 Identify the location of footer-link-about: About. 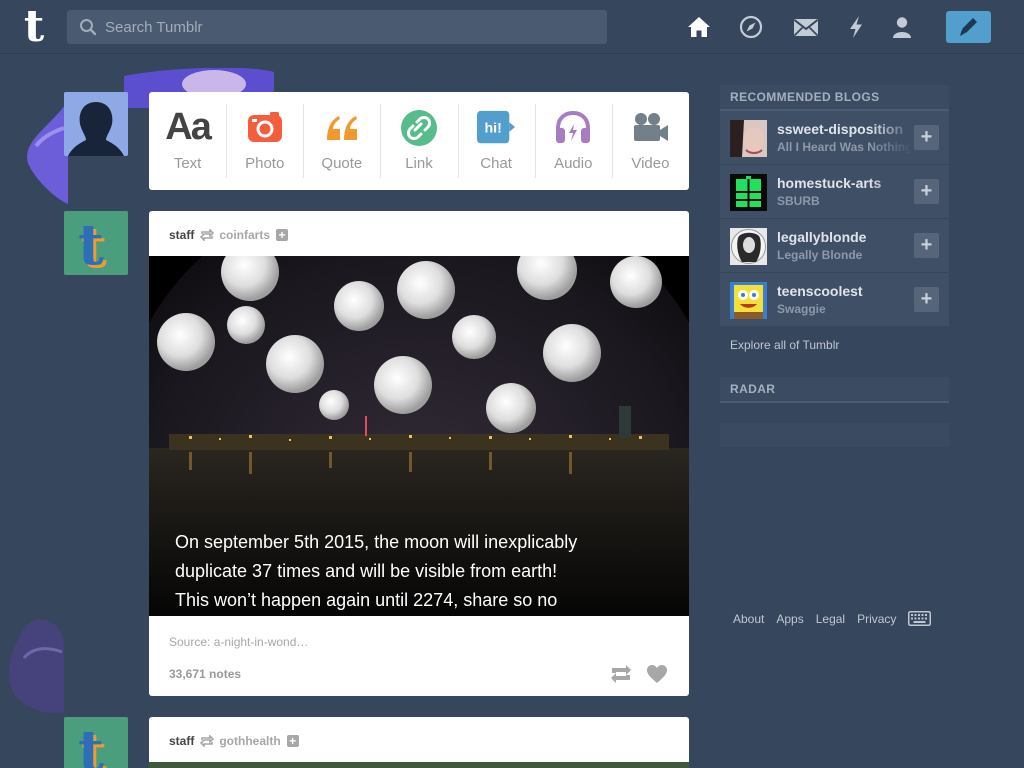
(748, 619).